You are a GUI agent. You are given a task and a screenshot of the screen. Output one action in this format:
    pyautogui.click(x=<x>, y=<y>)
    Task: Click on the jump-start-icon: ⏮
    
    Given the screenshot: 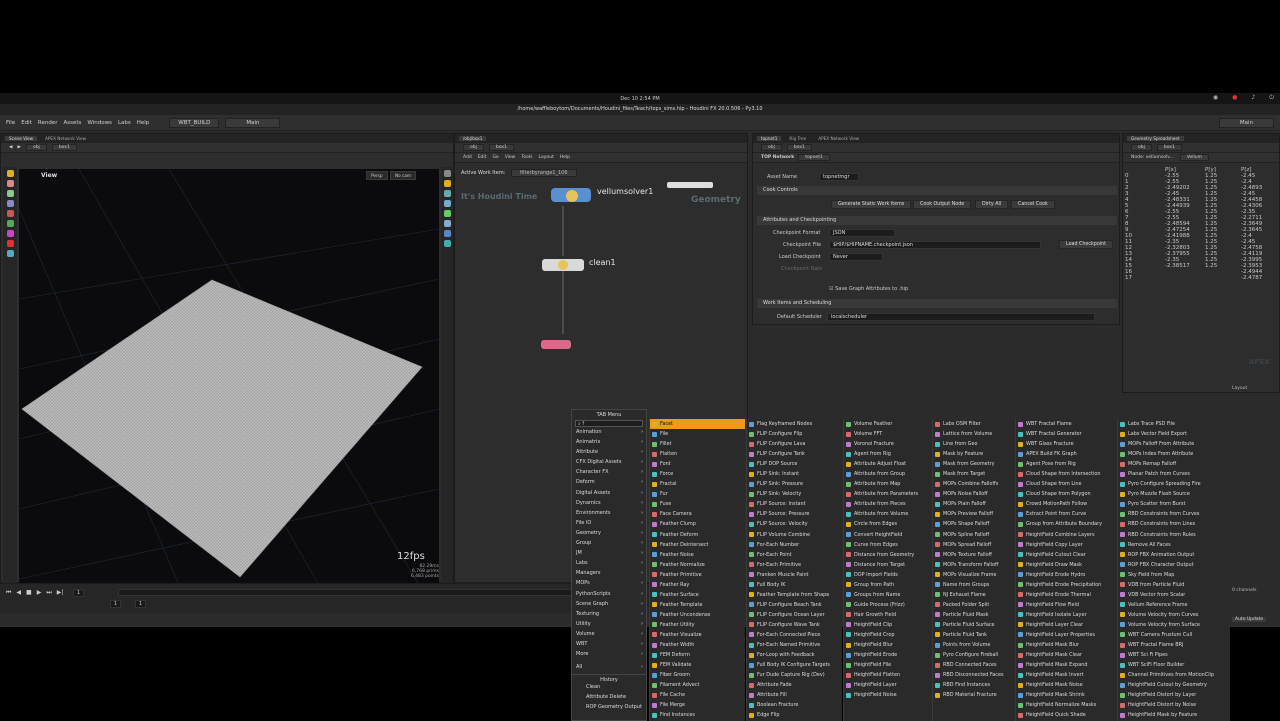 What is the action you would take?
    pyautogui.click(x=8, y=593)
    